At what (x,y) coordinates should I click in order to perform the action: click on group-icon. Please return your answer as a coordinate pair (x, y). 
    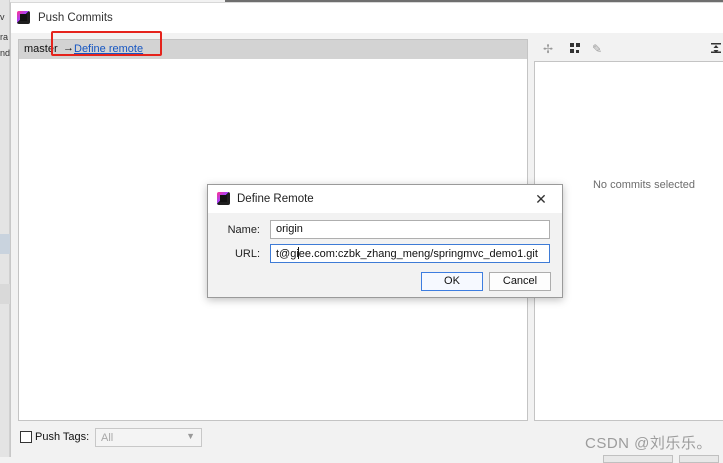
    Looking at the image, I should click on (575, 49).